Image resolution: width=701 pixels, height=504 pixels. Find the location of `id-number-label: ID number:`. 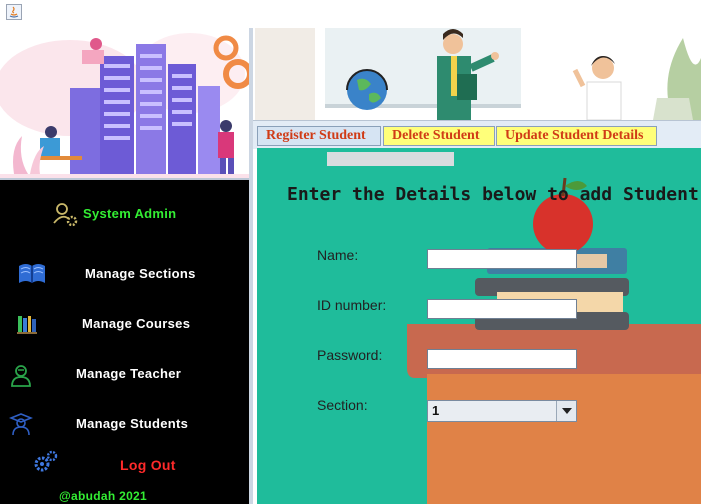

id-number-label: ID number: is located at coordinates (352, 305).